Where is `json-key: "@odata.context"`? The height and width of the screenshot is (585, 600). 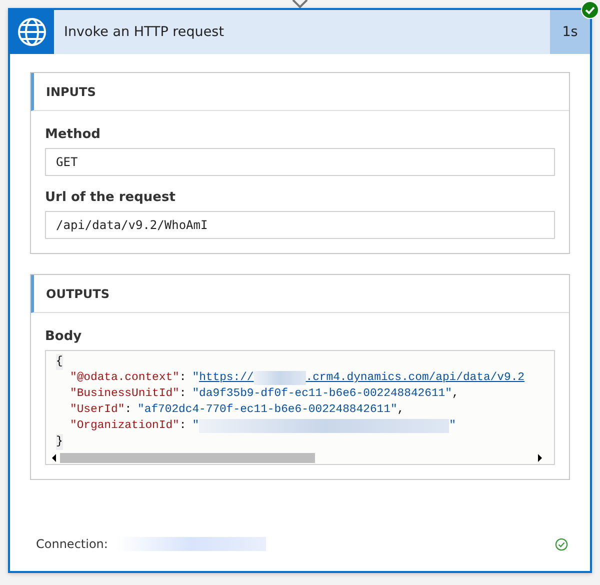 json-key: "@odata.context" is located at coordinates (125, 378).